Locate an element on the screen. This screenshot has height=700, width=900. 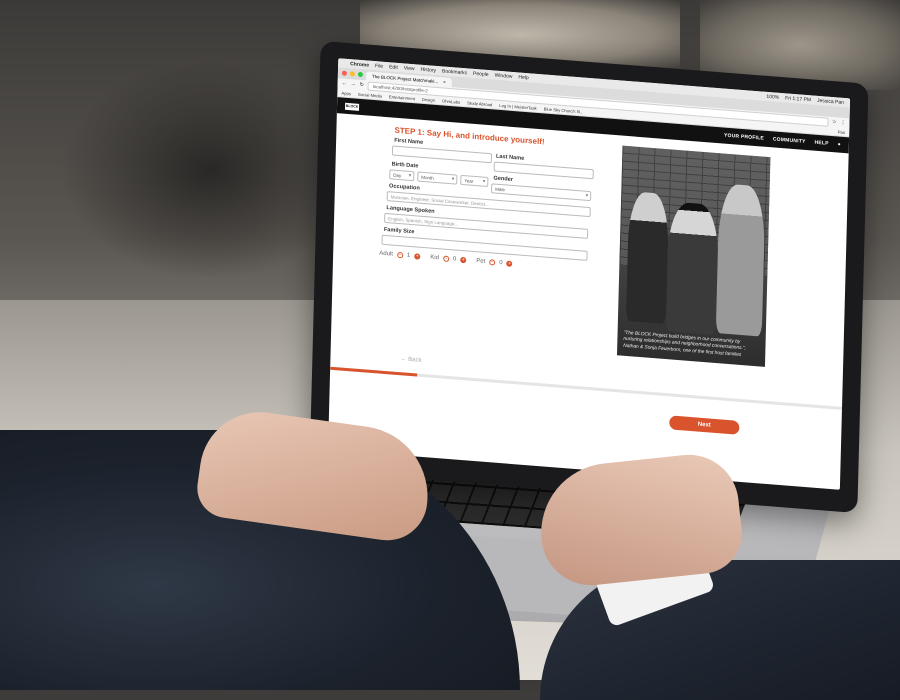
nav-your-profile: YOUR PROFILE is located at coordinates (744, 137).